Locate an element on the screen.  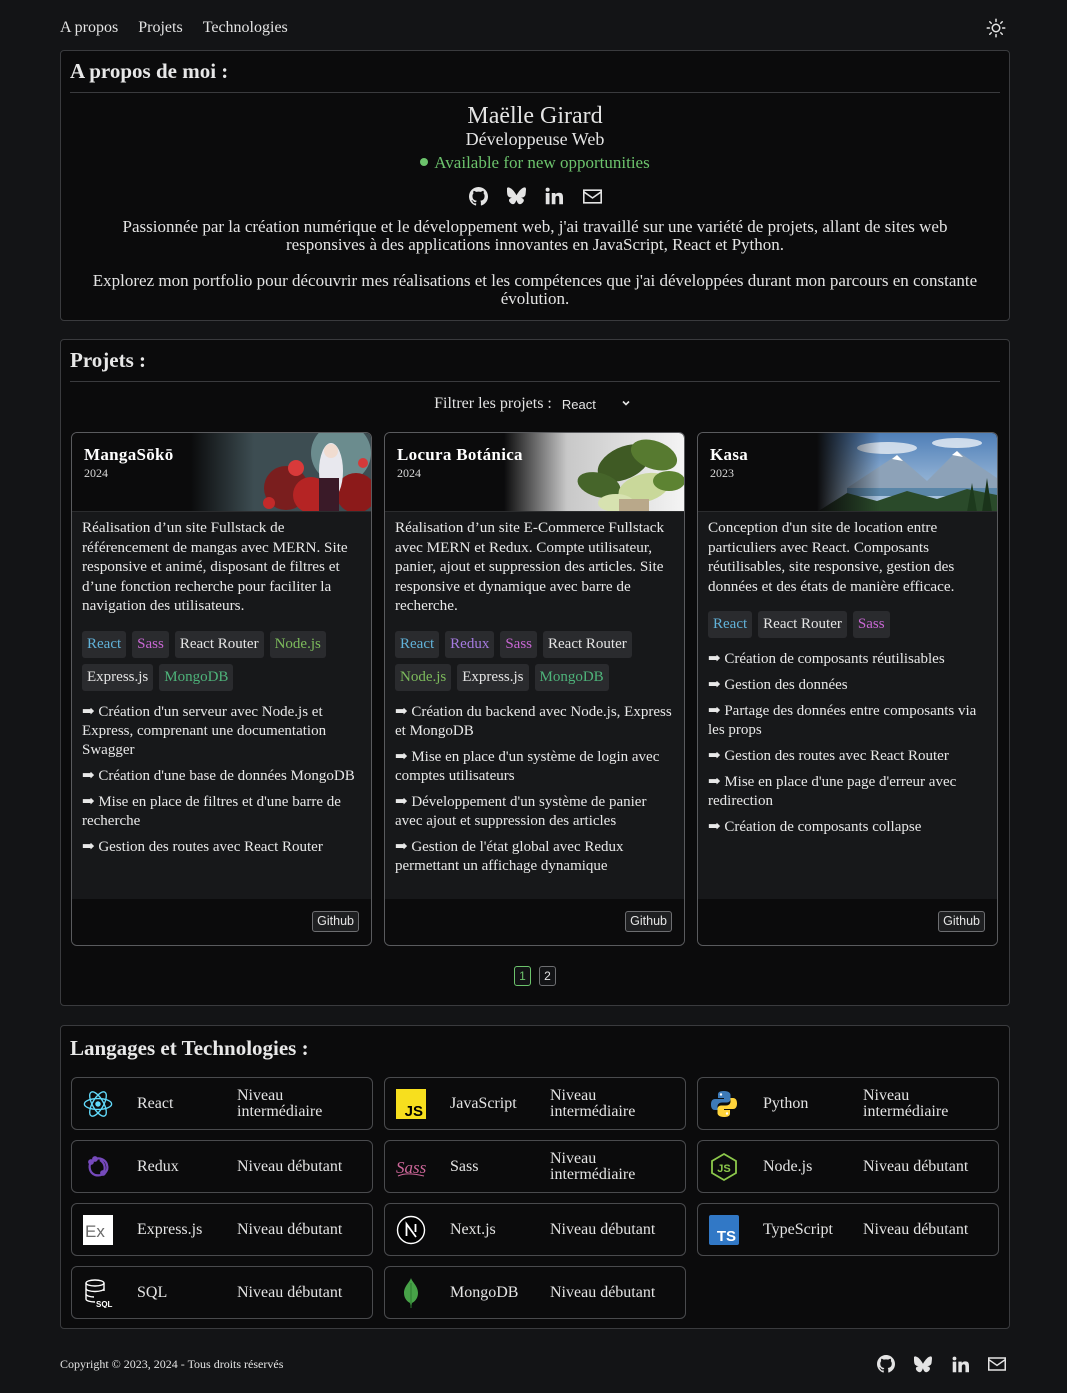
linkedin-link is located at coordinates (554, 196).